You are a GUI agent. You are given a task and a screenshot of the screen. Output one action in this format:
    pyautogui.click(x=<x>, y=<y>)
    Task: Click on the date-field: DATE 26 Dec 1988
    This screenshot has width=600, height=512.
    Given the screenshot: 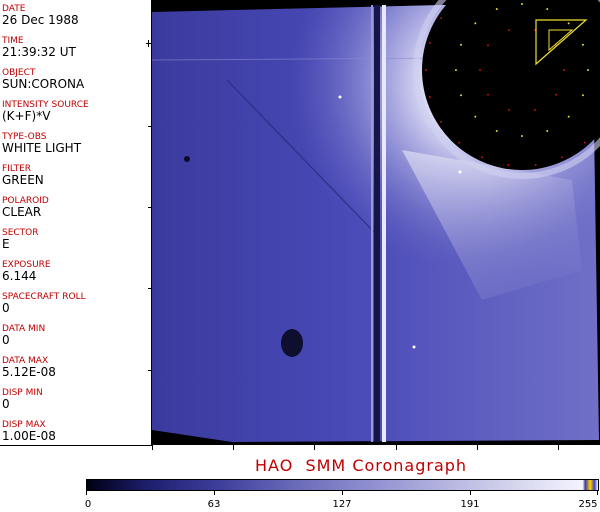 What is the action you would take?
    pyautogui.click(x=40, y=15)
    